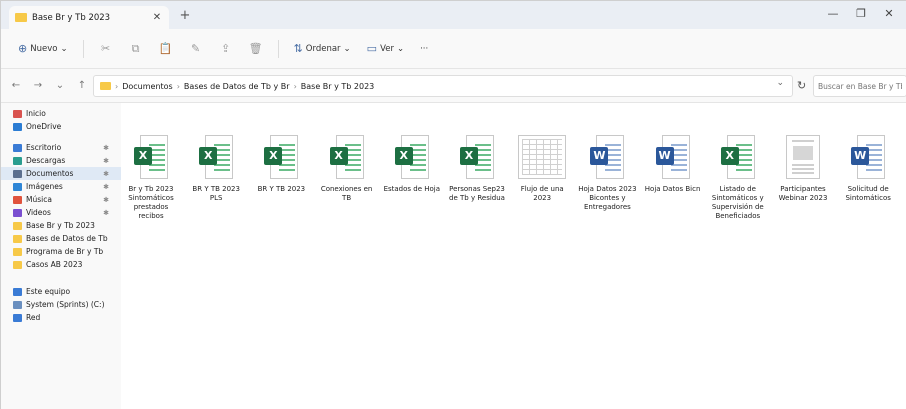 This screenshot has width=906, height=409. I want to click on new-tab-button: +, so click(185, 17).